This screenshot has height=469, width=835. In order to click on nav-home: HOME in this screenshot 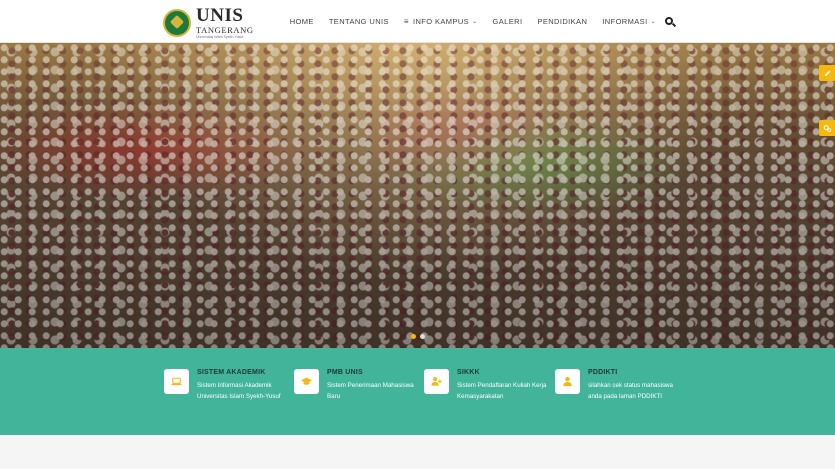, I will do `click(302, 21)`.